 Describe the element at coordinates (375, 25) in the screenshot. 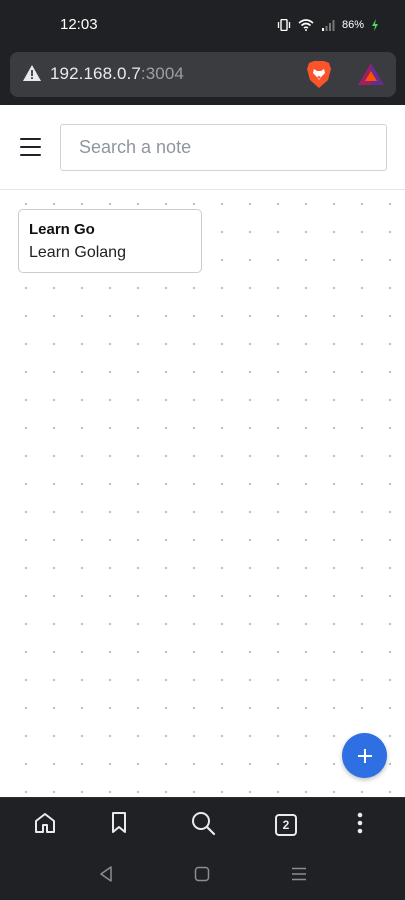

I see `battery-charging-icon` at that location.